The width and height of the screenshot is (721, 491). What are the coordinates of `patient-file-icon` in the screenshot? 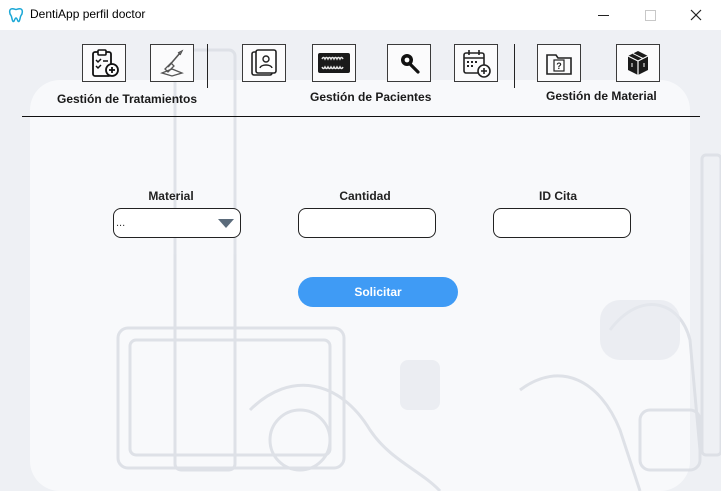 It's located at (264, 62).